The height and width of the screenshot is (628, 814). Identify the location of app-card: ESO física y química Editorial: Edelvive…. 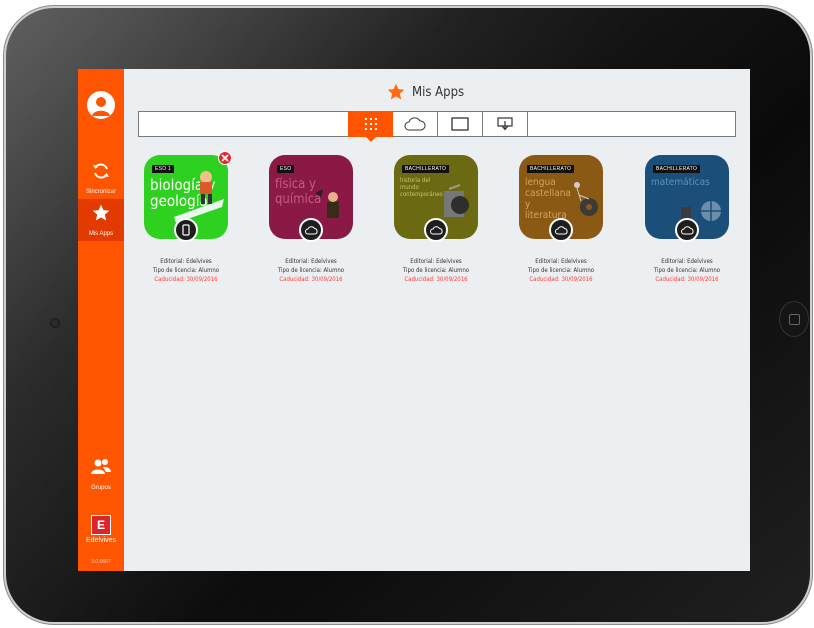
(311, 219).